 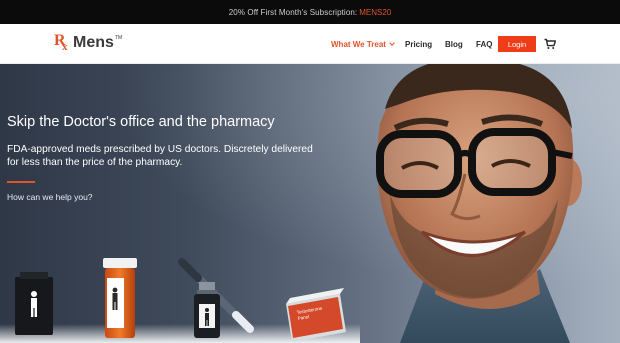 I want to click on rxmens-logo: R x Mens TM, so click(x=88, y=44).